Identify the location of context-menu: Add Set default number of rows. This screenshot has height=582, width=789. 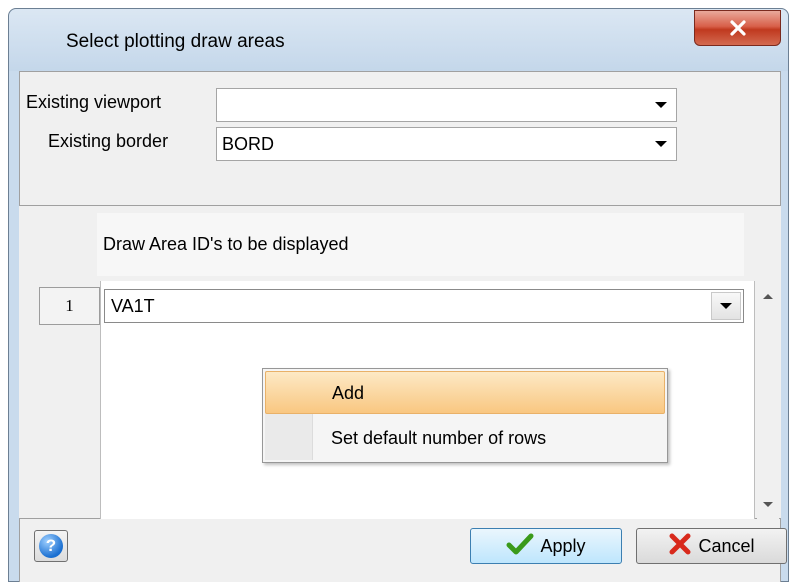
(465, 415).